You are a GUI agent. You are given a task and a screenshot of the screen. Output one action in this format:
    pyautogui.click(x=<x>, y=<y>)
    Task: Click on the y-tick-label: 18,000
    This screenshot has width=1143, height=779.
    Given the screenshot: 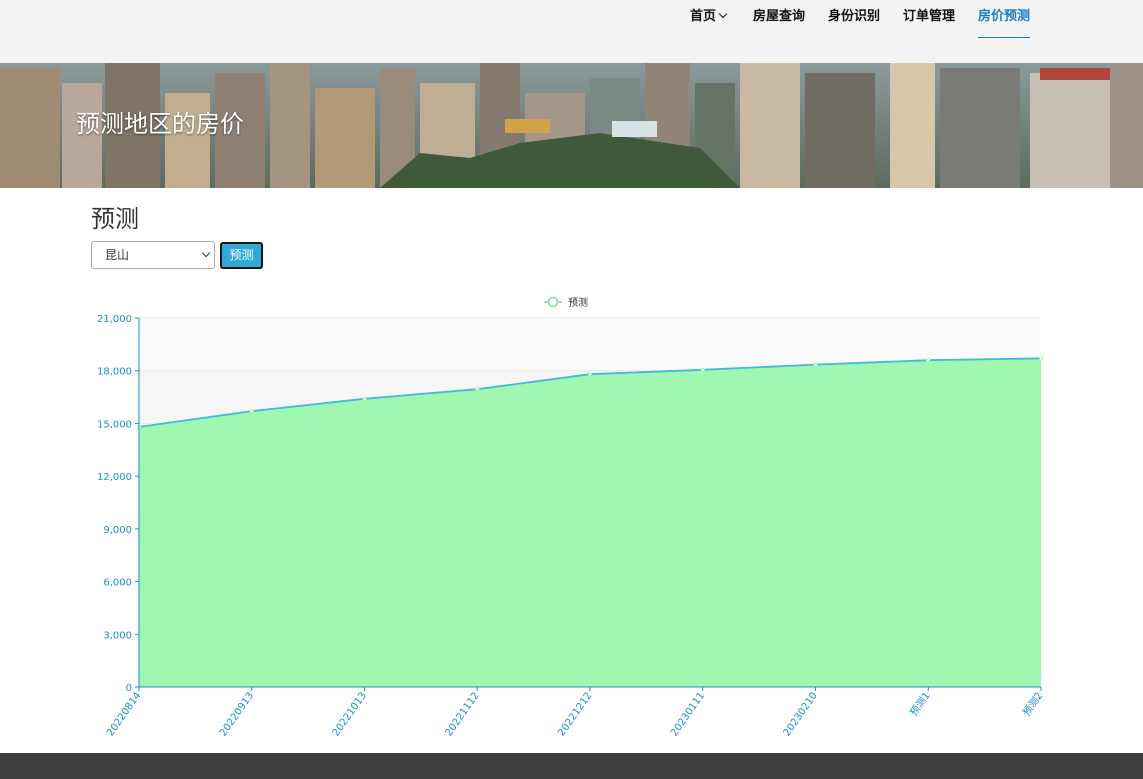 What is the action you would take?
    pyautogui.click(x=114, y=372)
    